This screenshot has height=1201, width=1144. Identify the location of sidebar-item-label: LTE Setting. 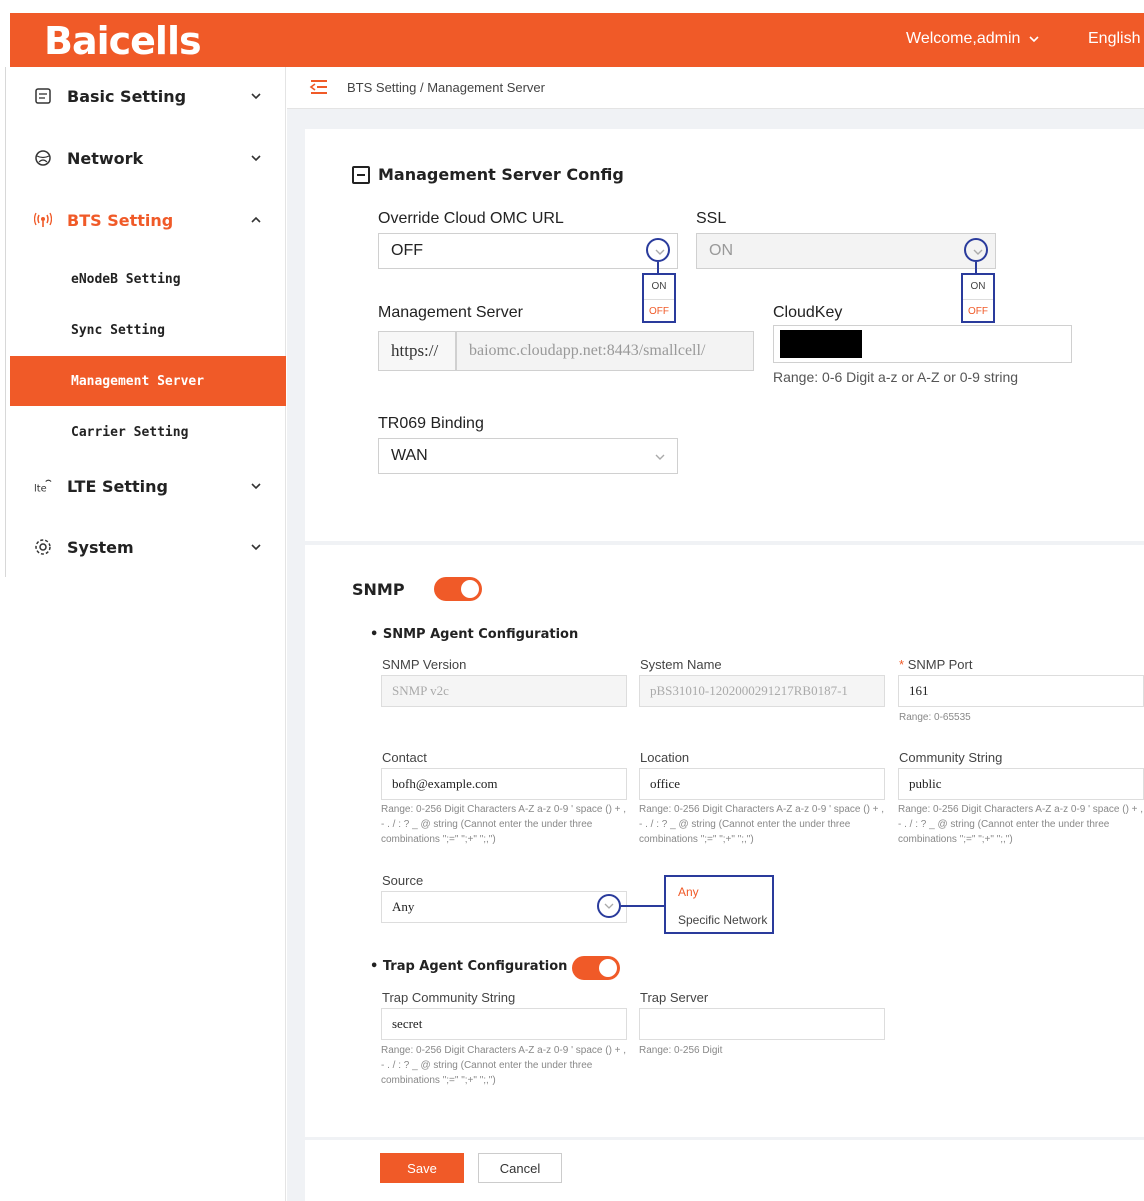
(117, 486).